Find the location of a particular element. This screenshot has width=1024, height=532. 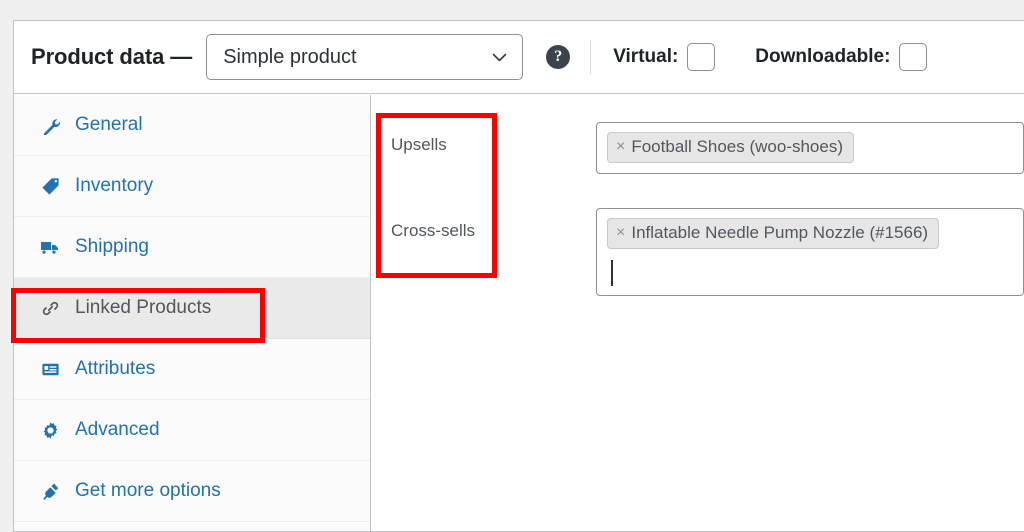

sidebar-item-label: Linked Products is located at coordinates (143, 307).